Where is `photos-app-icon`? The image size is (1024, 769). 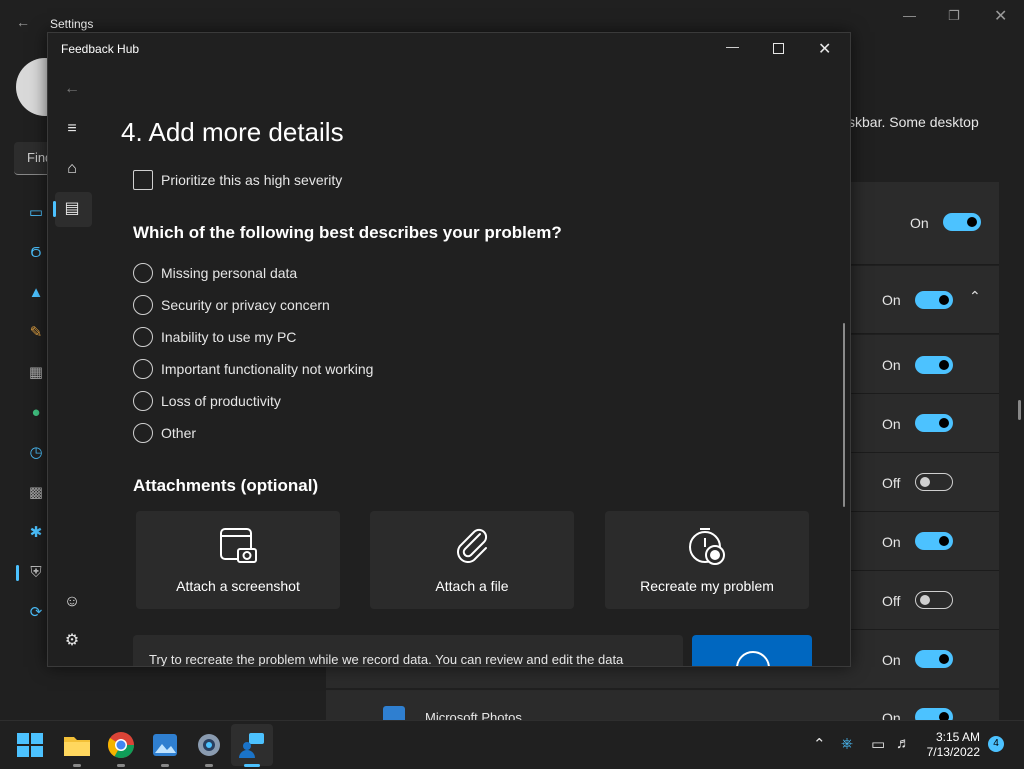 photos-app-icon is located at coordinates (394, 713).